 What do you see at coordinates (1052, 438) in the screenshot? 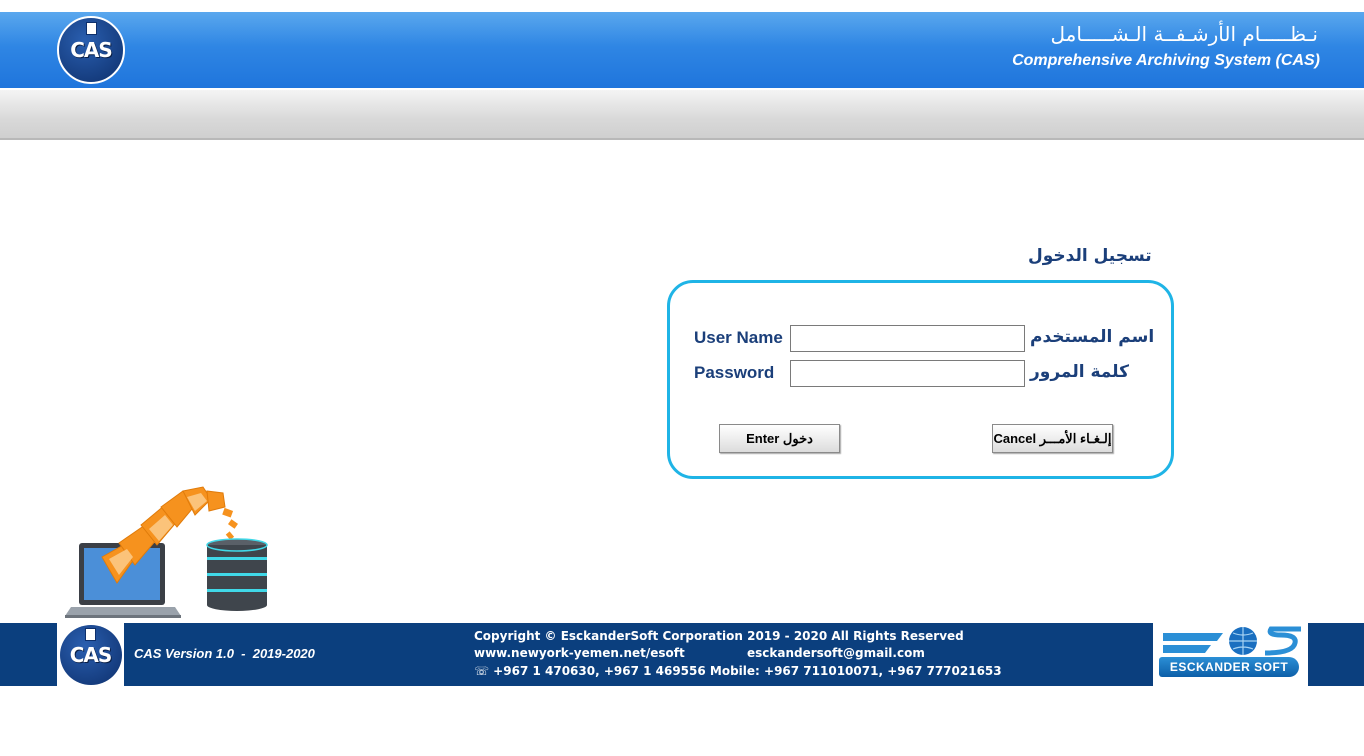
I see `cancel-button: Cancel إلـغـاء الأمـــر` at bounding box center [1052, 438].